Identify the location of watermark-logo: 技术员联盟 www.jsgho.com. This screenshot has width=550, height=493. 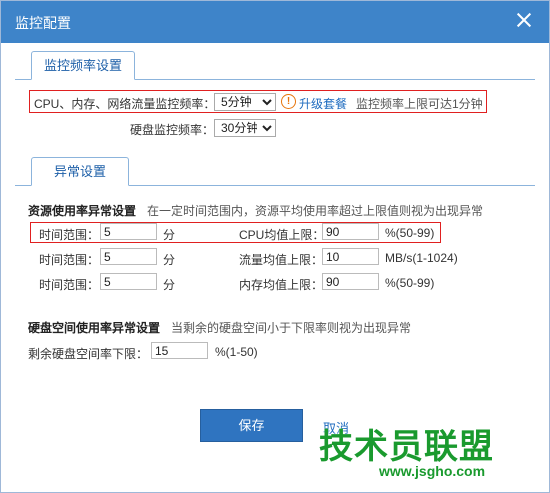
(414, 453).